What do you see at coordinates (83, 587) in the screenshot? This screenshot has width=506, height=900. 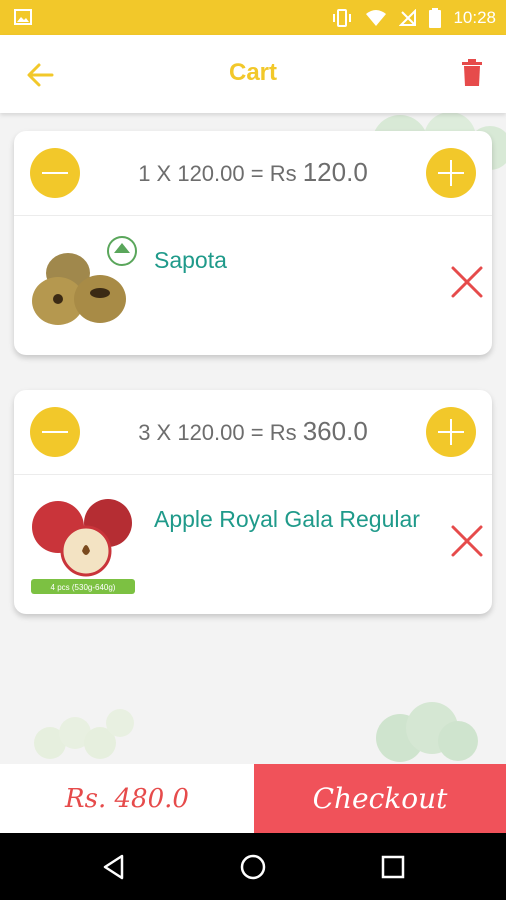 I see `image-tag: 4 pcs (530g-640g)` at bounding box center [83, 587].